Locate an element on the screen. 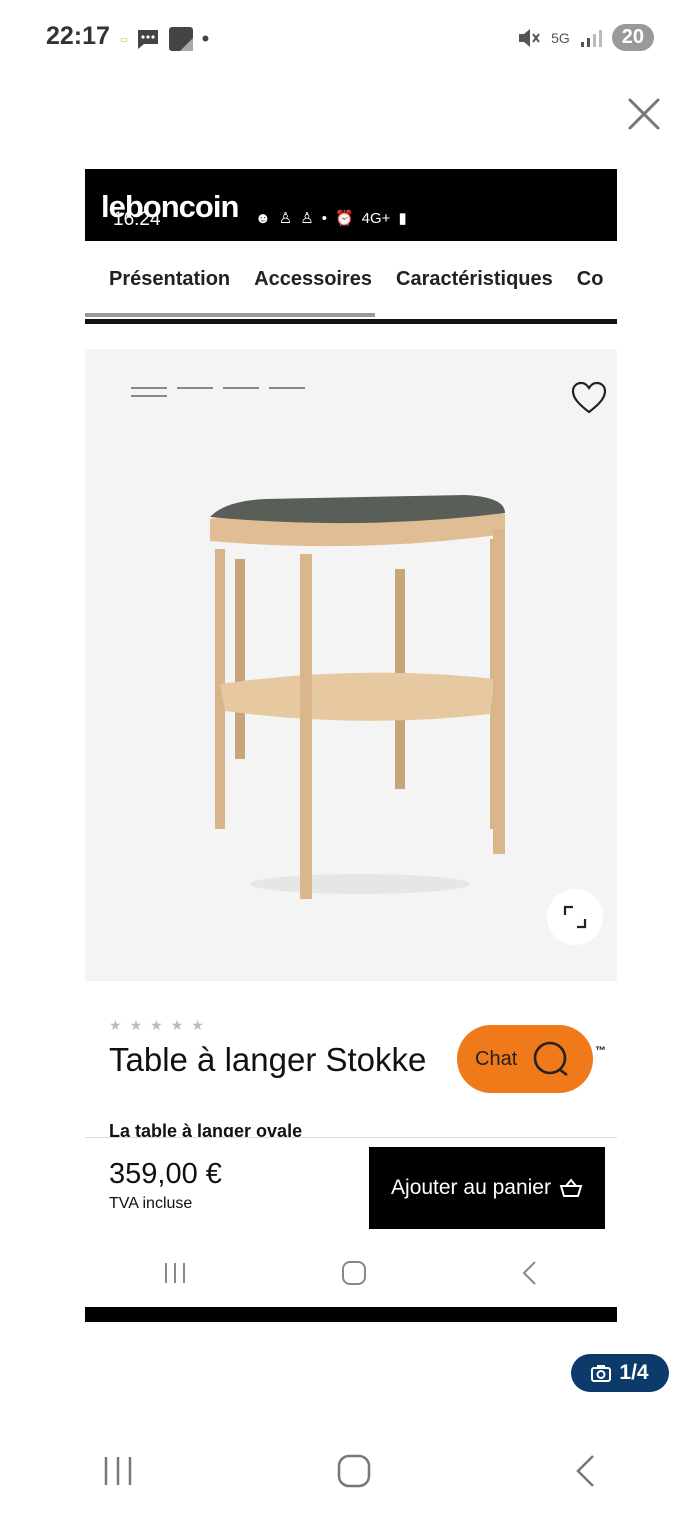 The width and height of the screenshot is (700, 1517). battery-indicator: 20 is located at coordinates (632, 37).